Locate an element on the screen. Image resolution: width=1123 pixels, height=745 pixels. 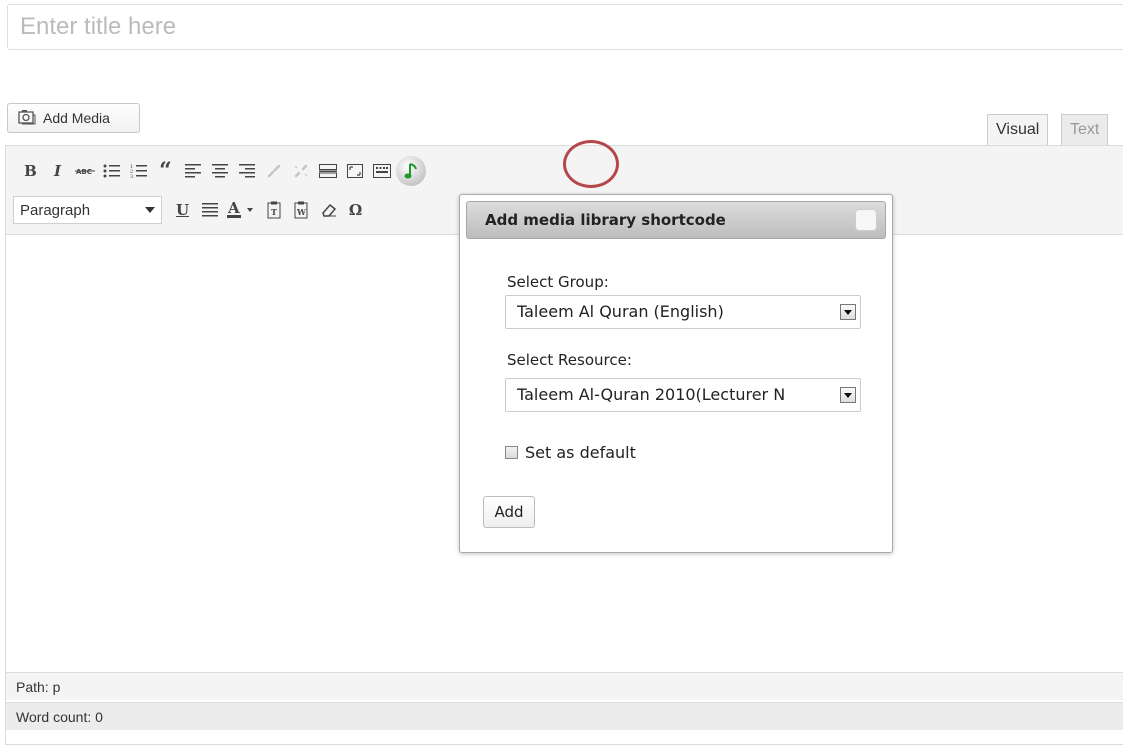
svg-text: W is located at coordinates (301, 212).